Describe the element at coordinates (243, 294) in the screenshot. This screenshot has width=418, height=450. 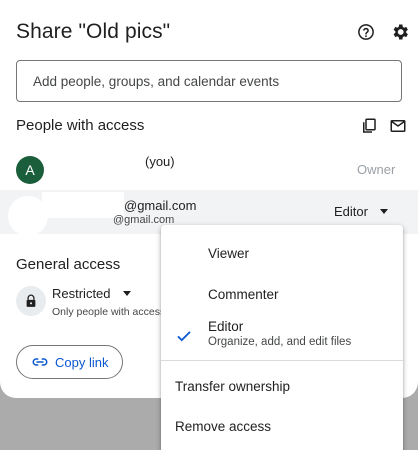
I see `menu-item-label: Commenter` at that location.